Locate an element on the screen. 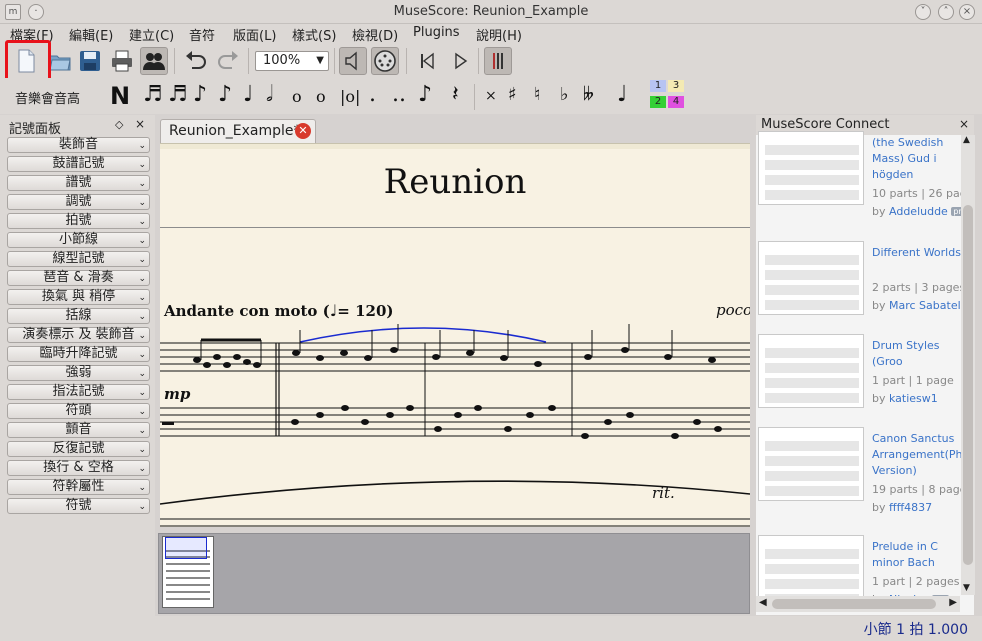 This screenshot has height=641, width=982. viewport-indicator is located at coordinates (186, 548).